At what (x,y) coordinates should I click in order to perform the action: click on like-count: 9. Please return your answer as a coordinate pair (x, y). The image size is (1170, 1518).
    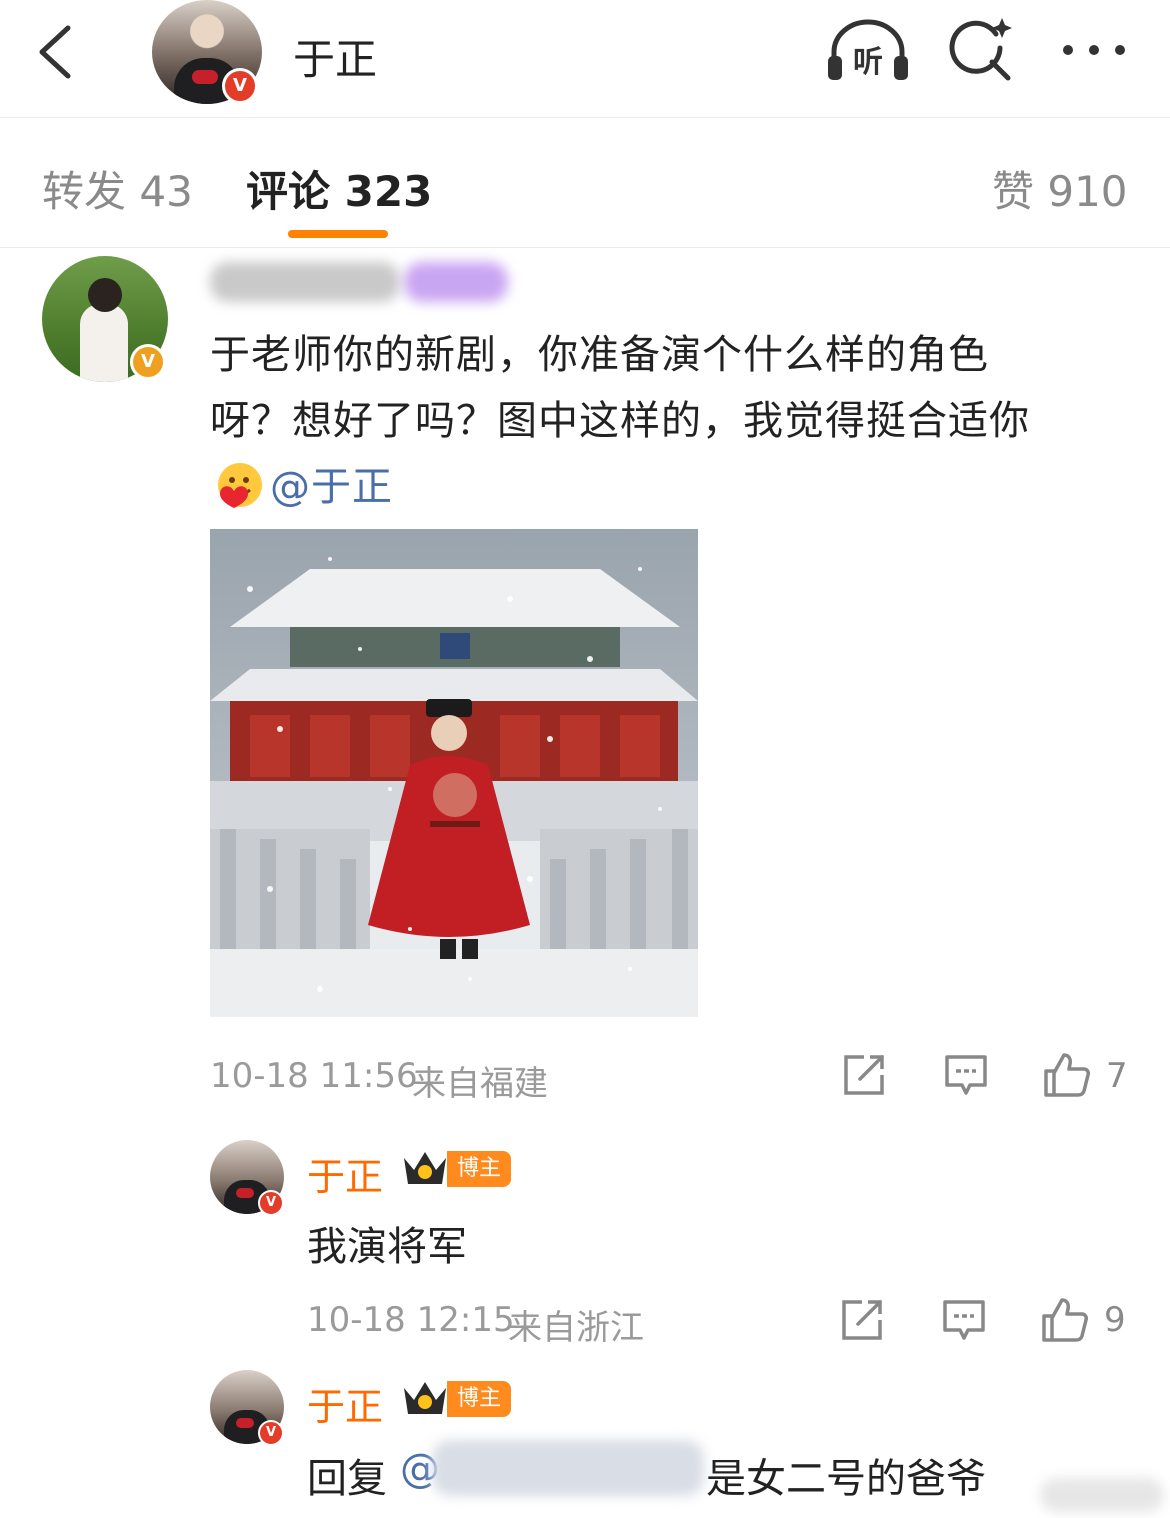
    Looking at the image, I should click on (1115, 1320).